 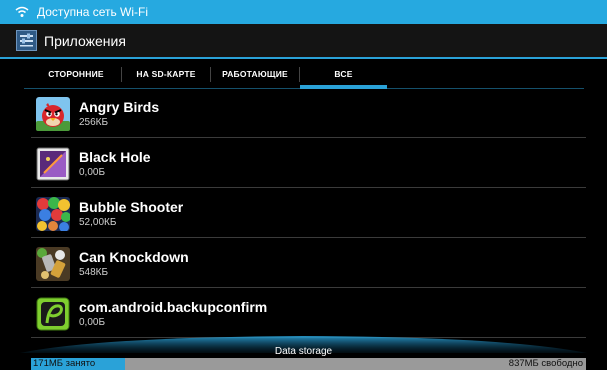 What do you see at coordinates (134, 257) in the screenshot?
I see `app-name: Can Knockdown` at bounding box center [134, 257].